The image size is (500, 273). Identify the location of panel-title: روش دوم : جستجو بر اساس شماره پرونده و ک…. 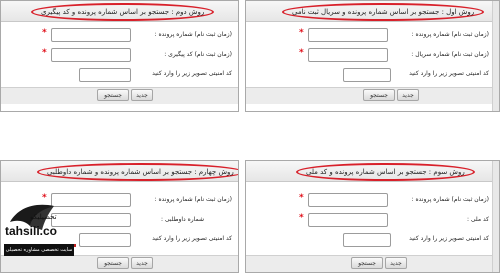
(123, 12).